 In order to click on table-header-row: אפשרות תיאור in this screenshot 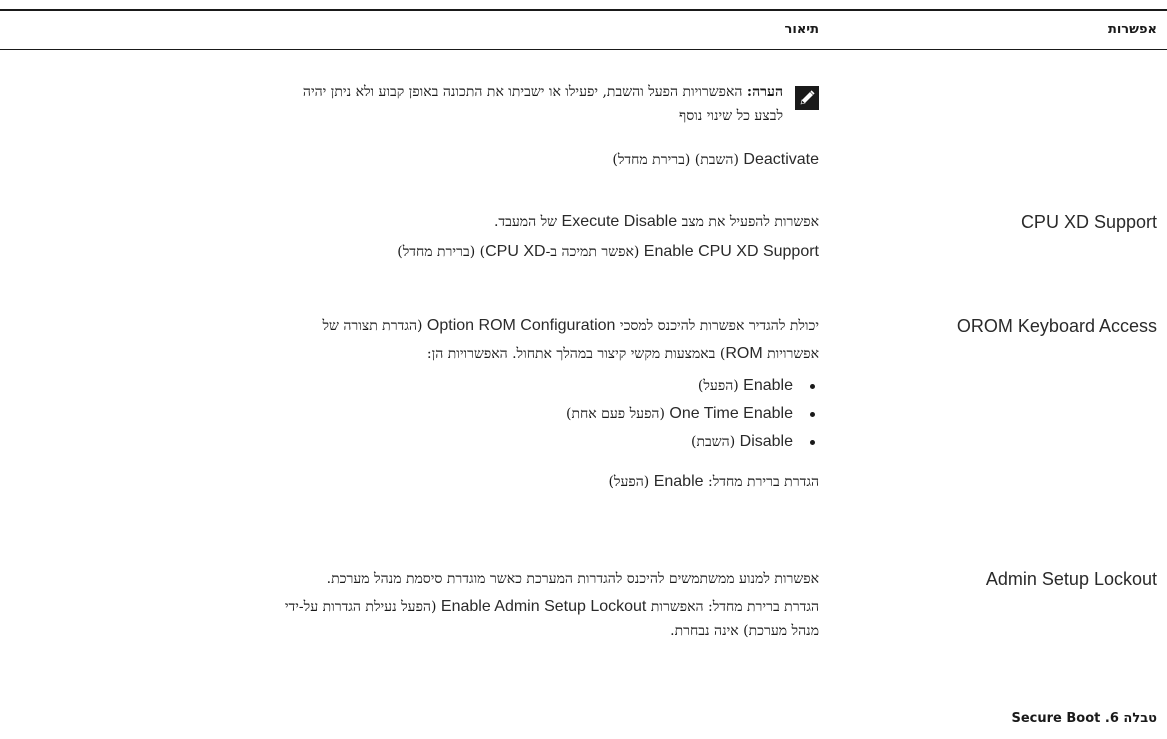, I will do `click(583, 32)`.